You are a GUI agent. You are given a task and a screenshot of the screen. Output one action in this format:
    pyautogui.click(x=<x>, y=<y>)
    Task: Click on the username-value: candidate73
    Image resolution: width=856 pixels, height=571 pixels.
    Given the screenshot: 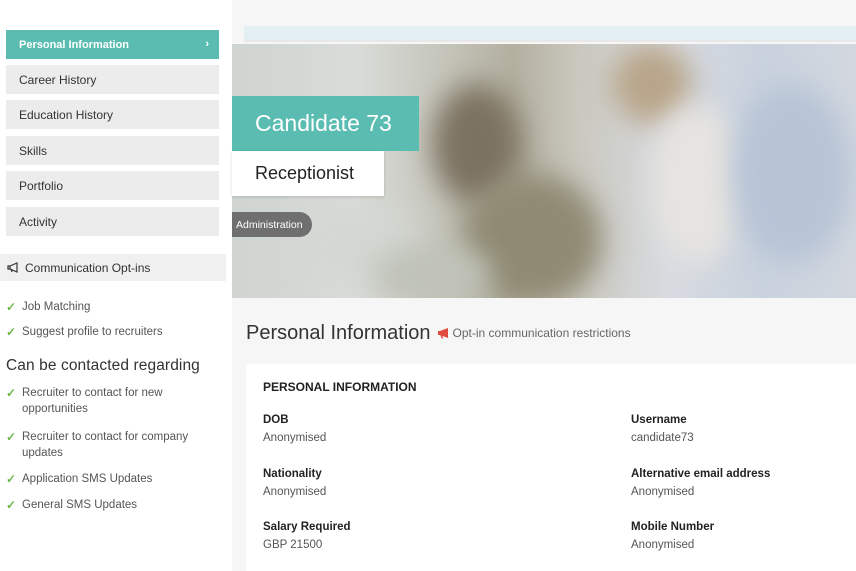 What is the action you would take?
    pyautogui.click(x=662, y=438)
    